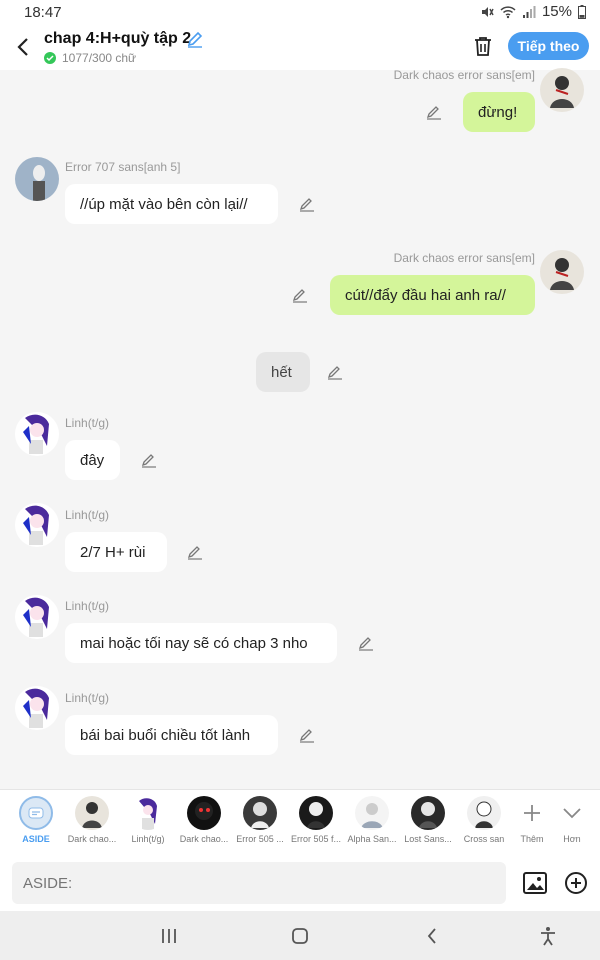 Image resolution: width=600 pixels, height=960 pixels. I want to click on home-button, so click(300, 936).